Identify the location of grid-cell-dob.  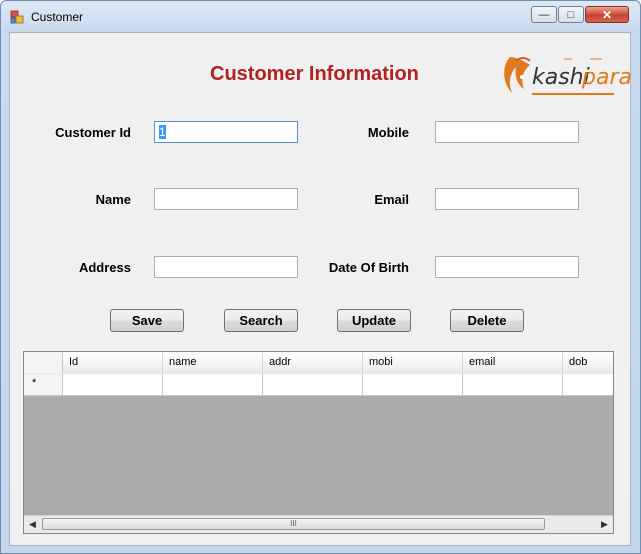
(588, 384).